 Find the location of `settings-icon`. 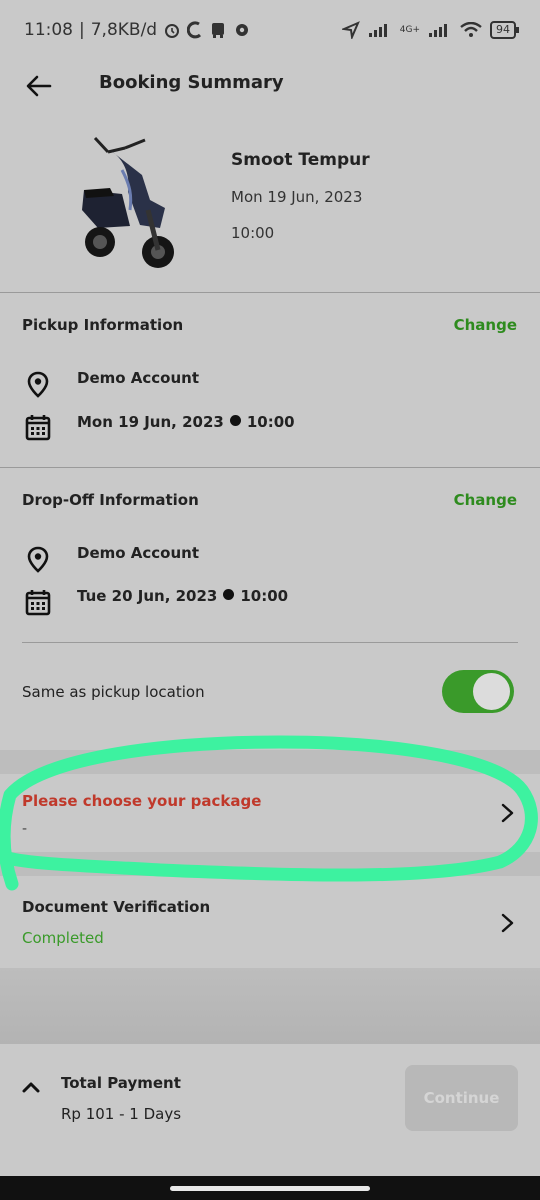

settings-icon is located at coordinates (242, 30).